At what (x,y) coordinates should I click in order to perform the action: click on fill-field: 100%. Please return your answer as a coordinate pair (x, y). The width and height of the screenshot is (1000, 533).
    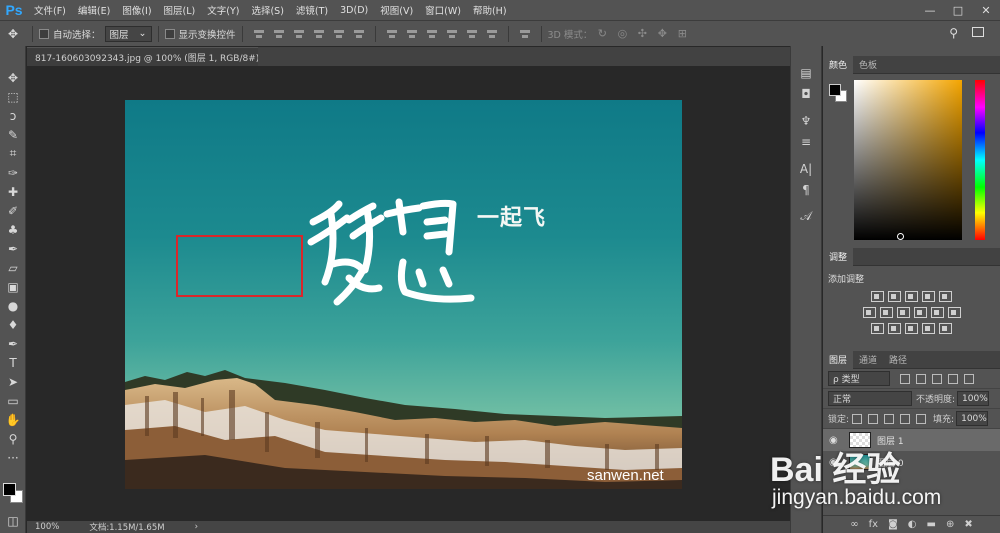
    Looking at the image, I should click on (972, 418).